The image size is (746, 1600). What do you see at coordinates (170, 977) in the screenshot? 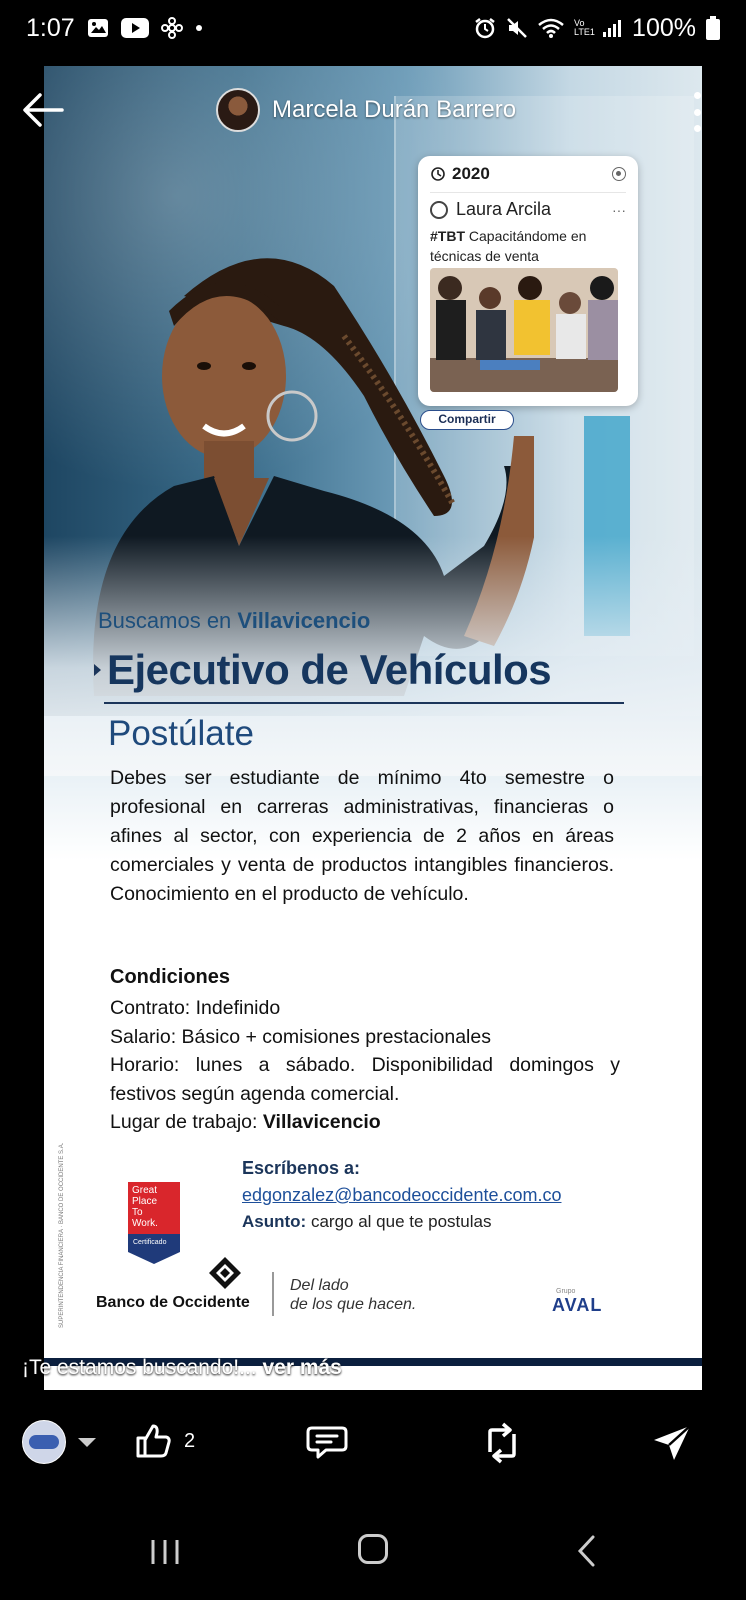
I see `conditions-heading: Condiciones` at bounding box center [170, 977].